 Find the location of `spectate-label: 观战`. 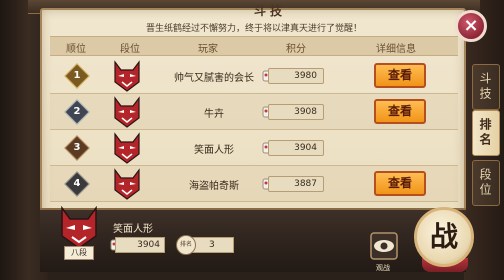

spectate-label: 观战 is located at coordinates (383, 268).